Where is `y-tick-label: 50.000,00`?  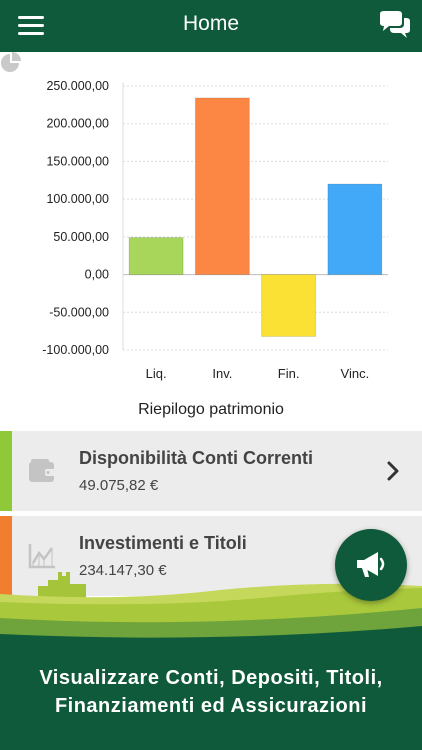 y-tick-label: 50.000,00 is located at coordinates (81, 237).